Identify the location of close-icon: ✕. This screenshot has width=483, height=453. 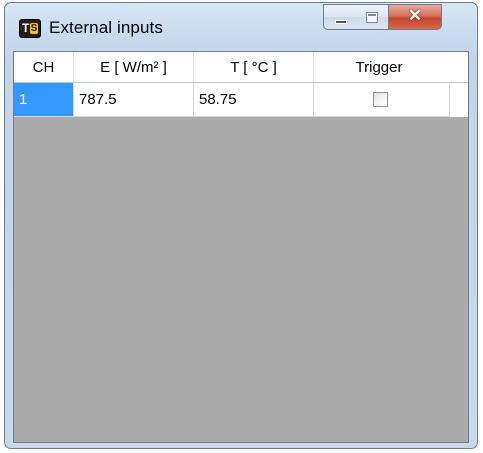
(415, 15).